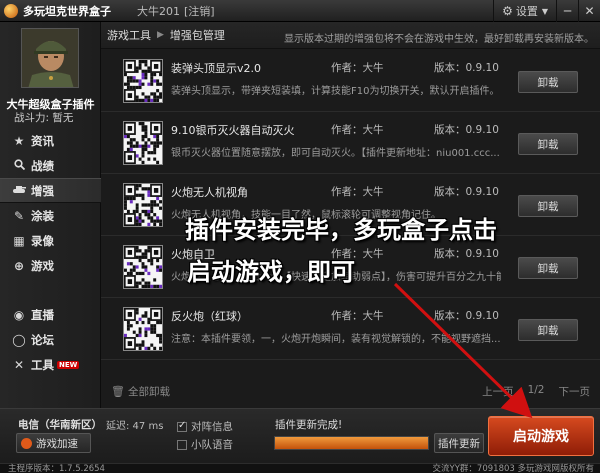 This screenshot has width=600, height=473. I want to click on sidebar-item-label: 直播, so click(42, 314).